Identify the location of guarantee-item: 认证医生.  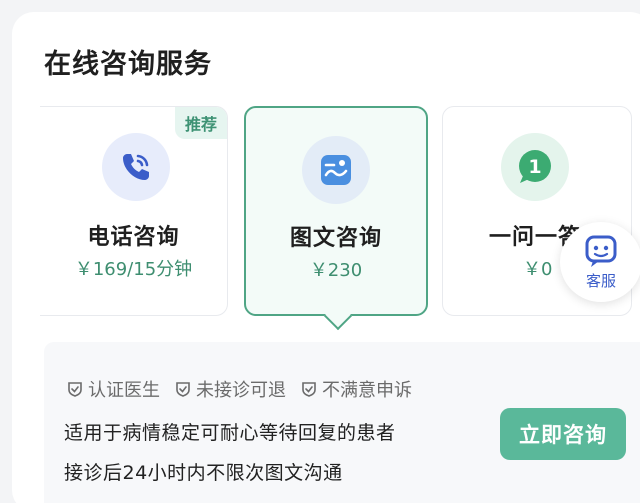
(113, 389).